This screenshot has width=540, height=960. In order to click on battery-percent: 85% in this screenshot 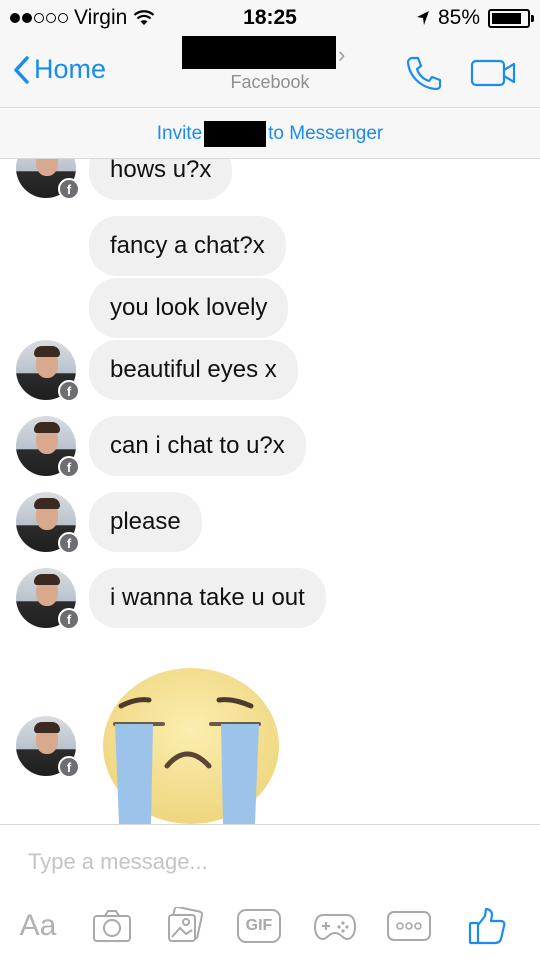, I will do `click(458, 17)`.